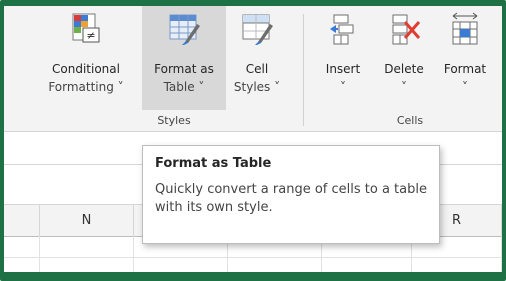 This screenshot has width=506, height=281. Describe the element at coordinates (257, 69) in the screenshot. I see `cell-styles-label: Cell` at that location.